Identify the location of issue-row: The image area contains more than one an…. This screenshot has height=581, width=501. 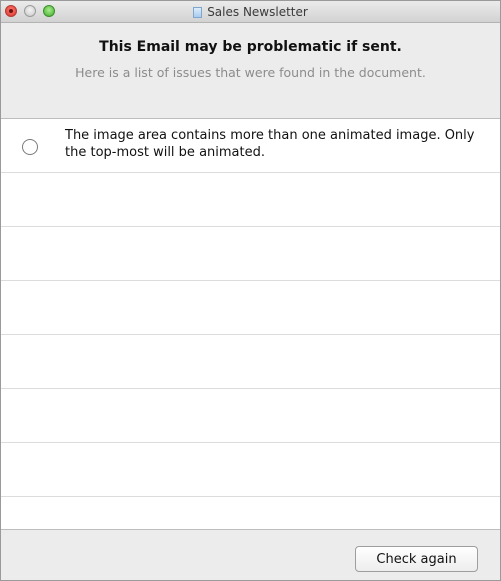
(250, 146).